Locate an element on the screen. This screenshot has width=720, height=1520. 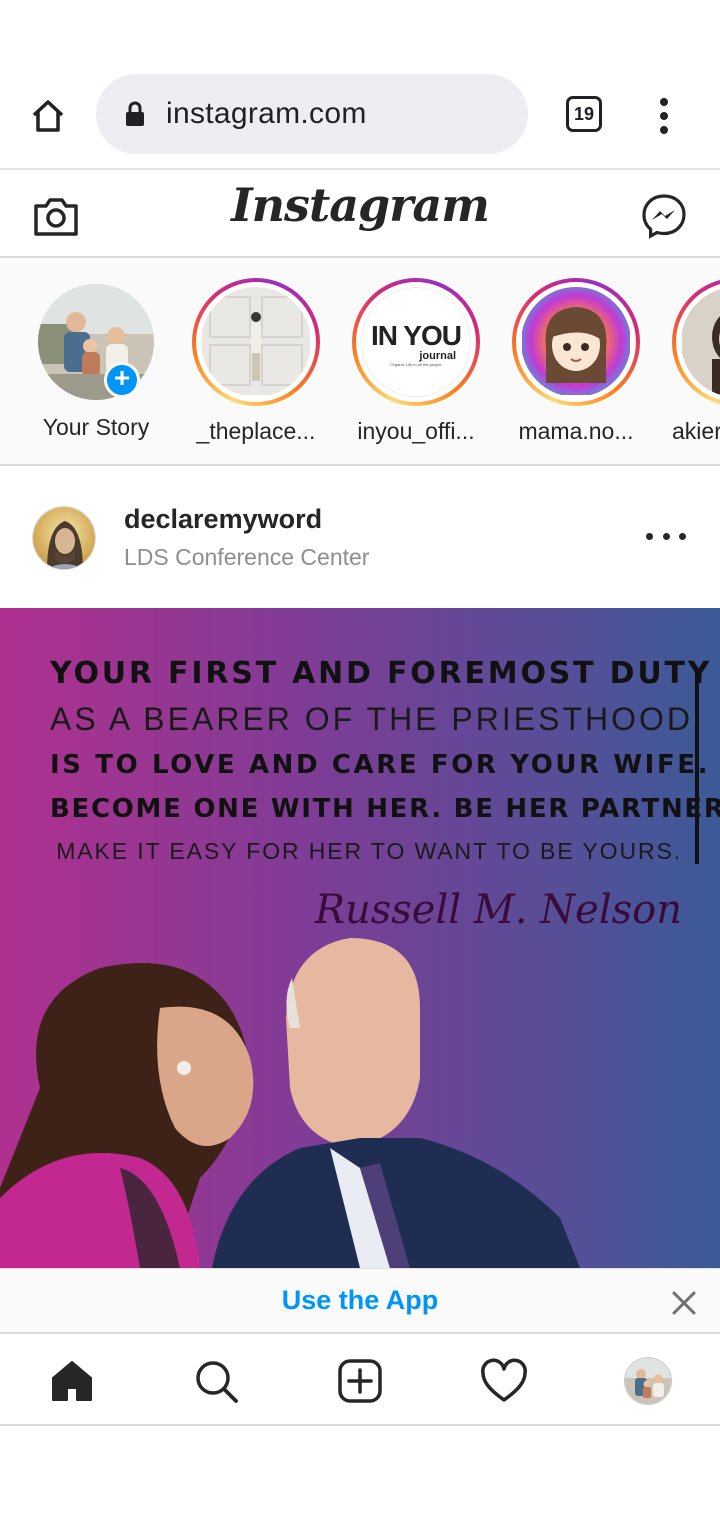
profile-avatar is located at coordinates (648, 1381).